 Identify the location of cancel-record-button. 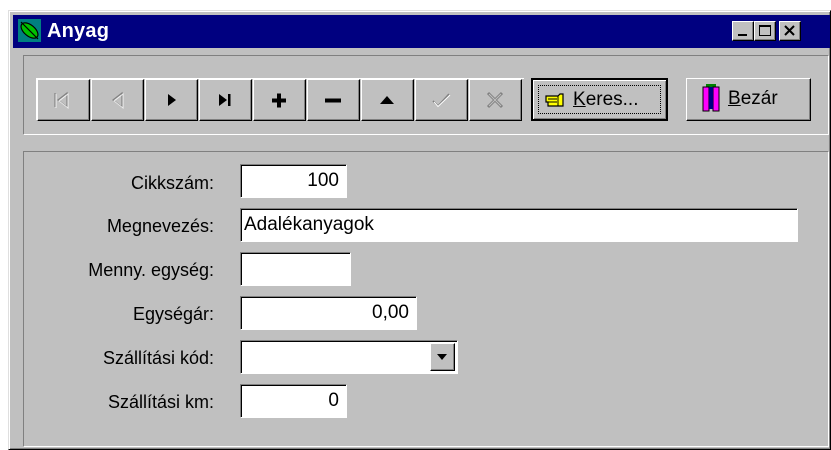
(495, 100).